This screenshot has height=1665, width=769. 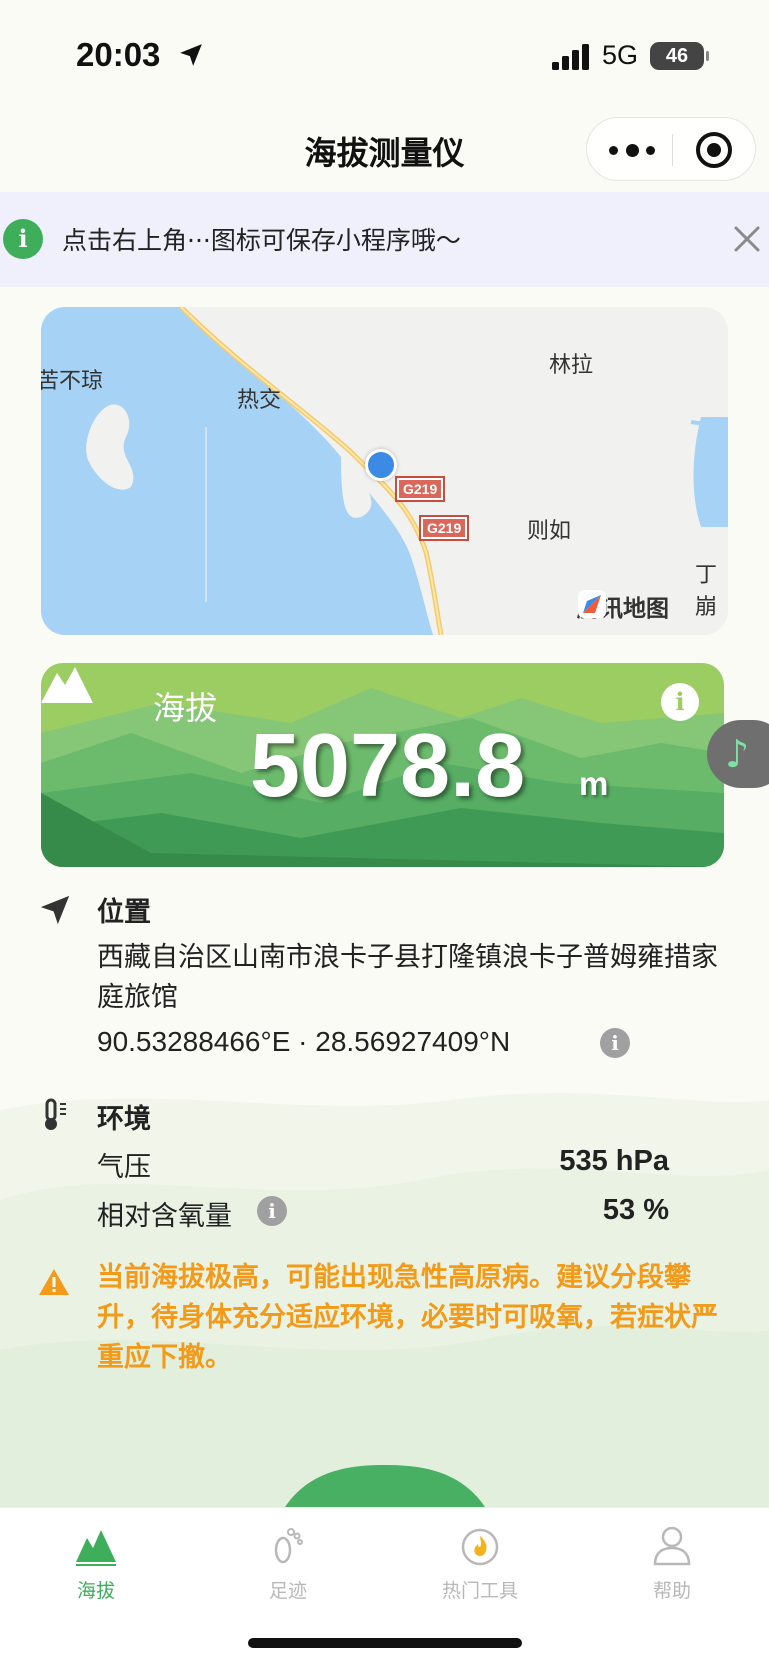 What do you see at coordinates (738, 754) in the screenshot?
I see `music-note-button: ♪` at bounding box center [738, 754].